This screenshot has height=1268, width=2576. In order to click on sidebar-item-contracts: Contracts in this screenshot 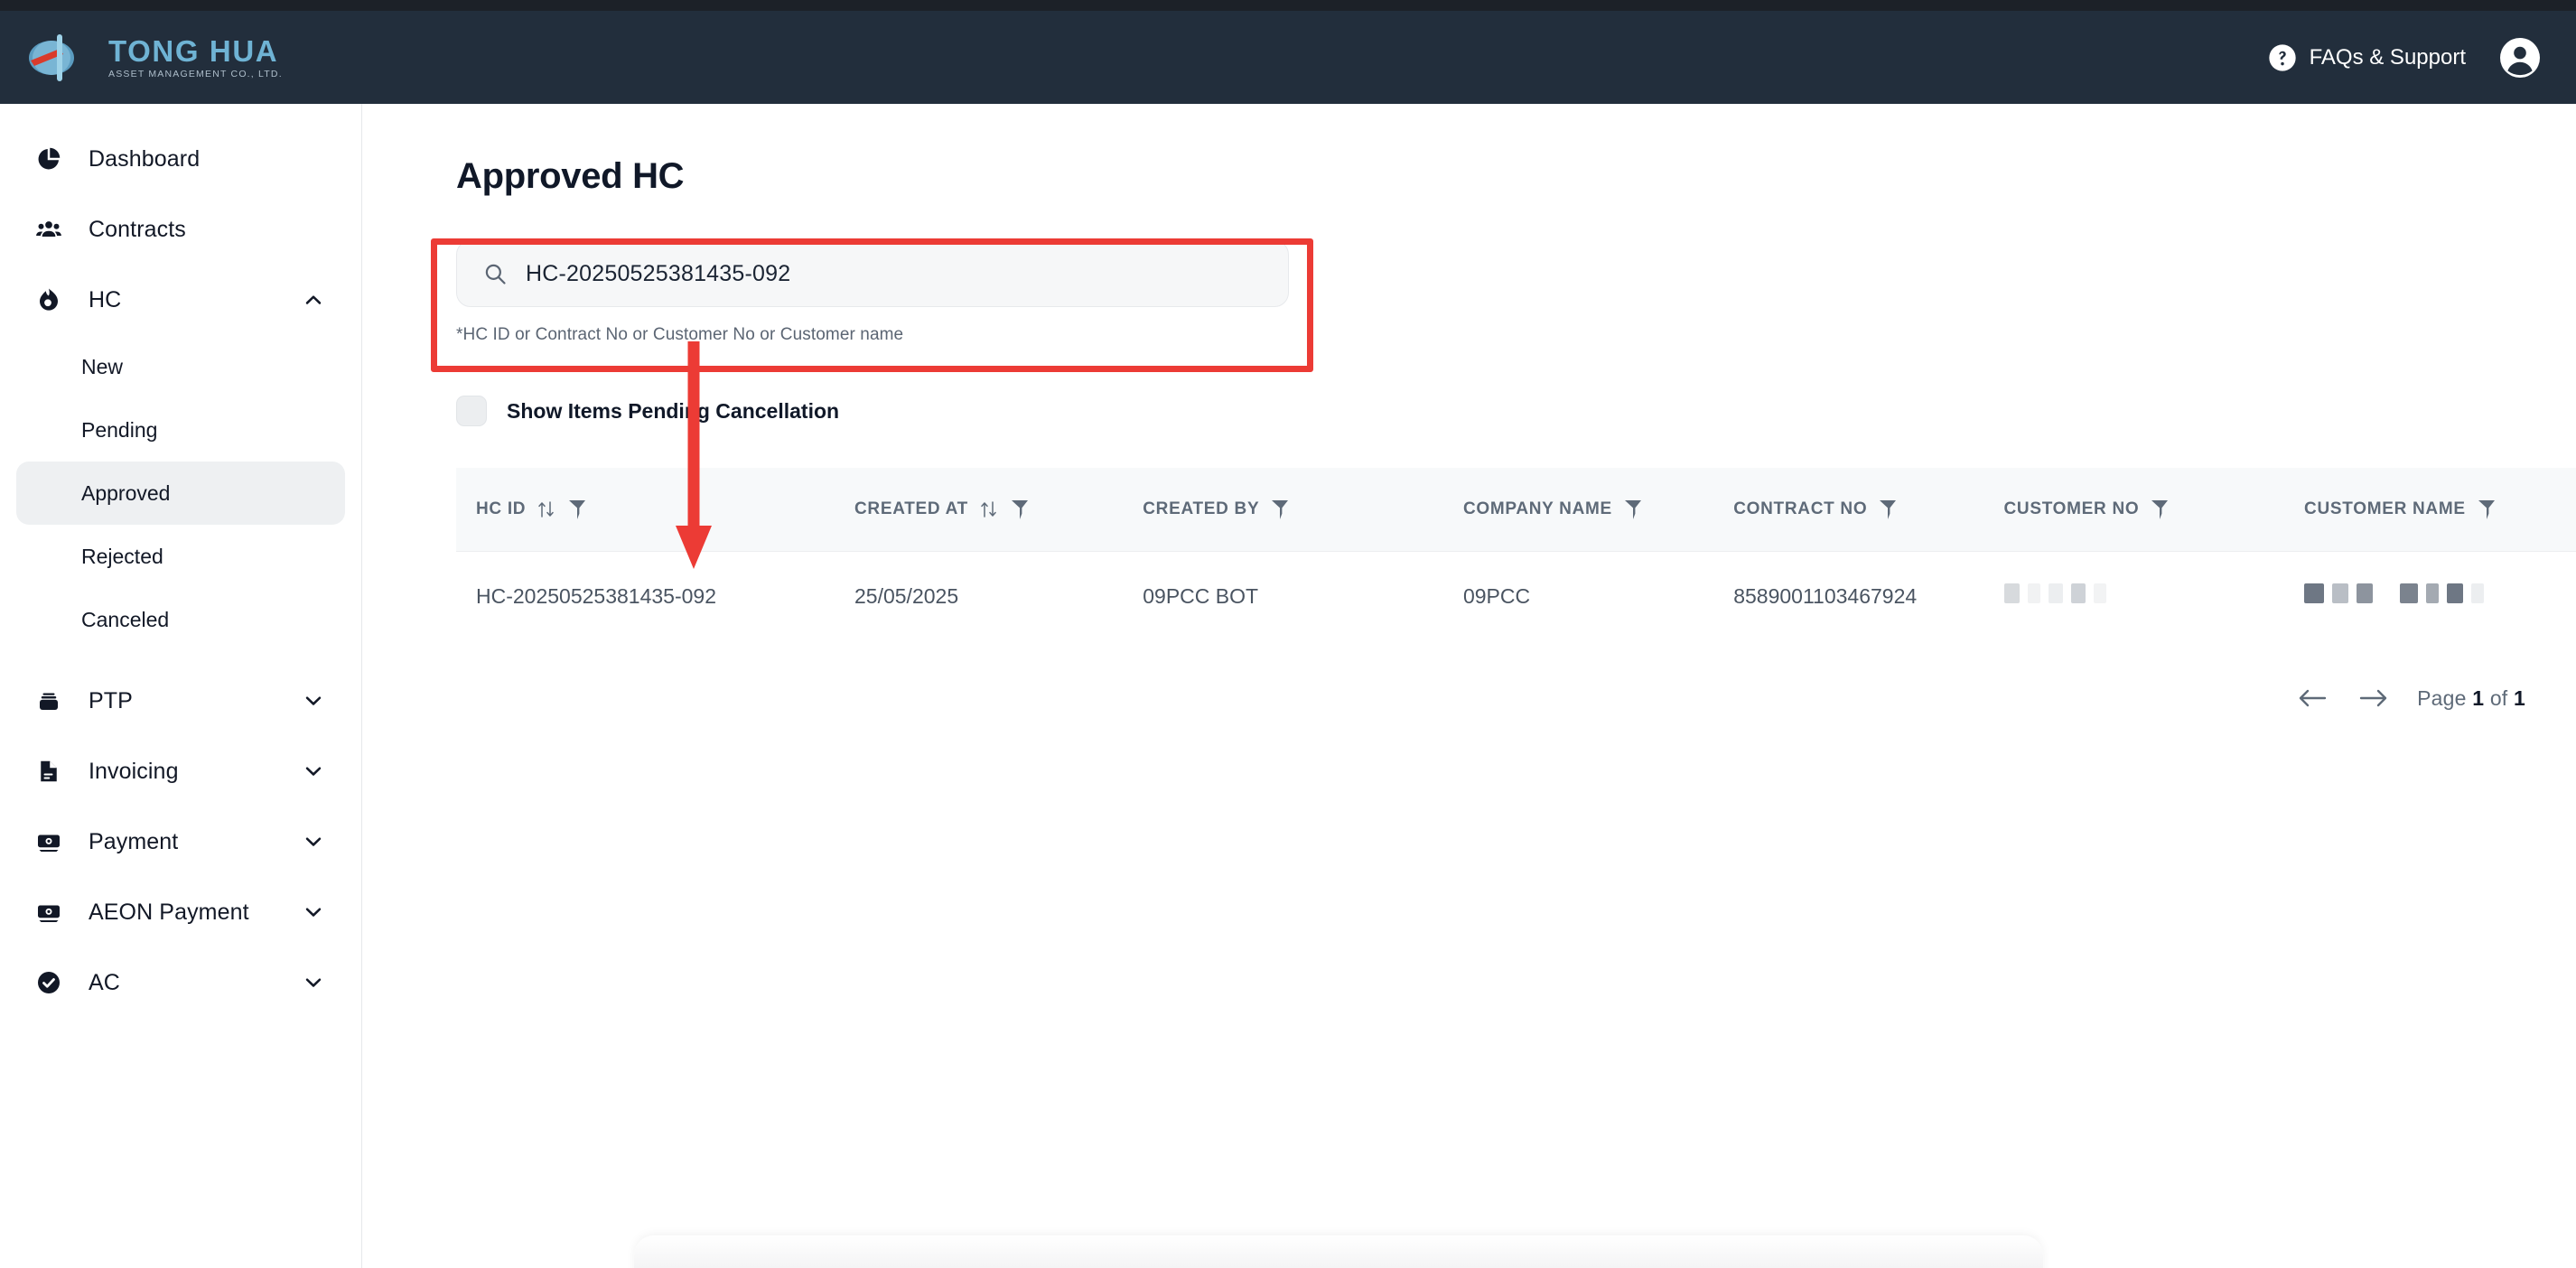, I will do `click(180, 229)`.